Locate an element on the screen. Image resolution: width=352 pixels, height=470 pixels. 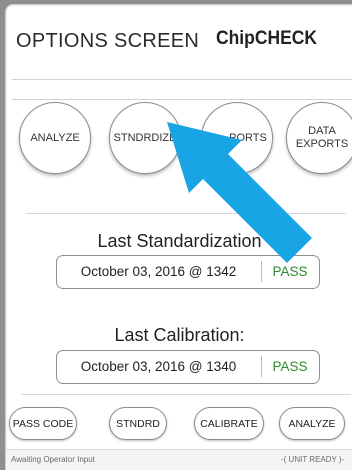
brand-logo: ChipCHECK is located at coordinates (266, 38).